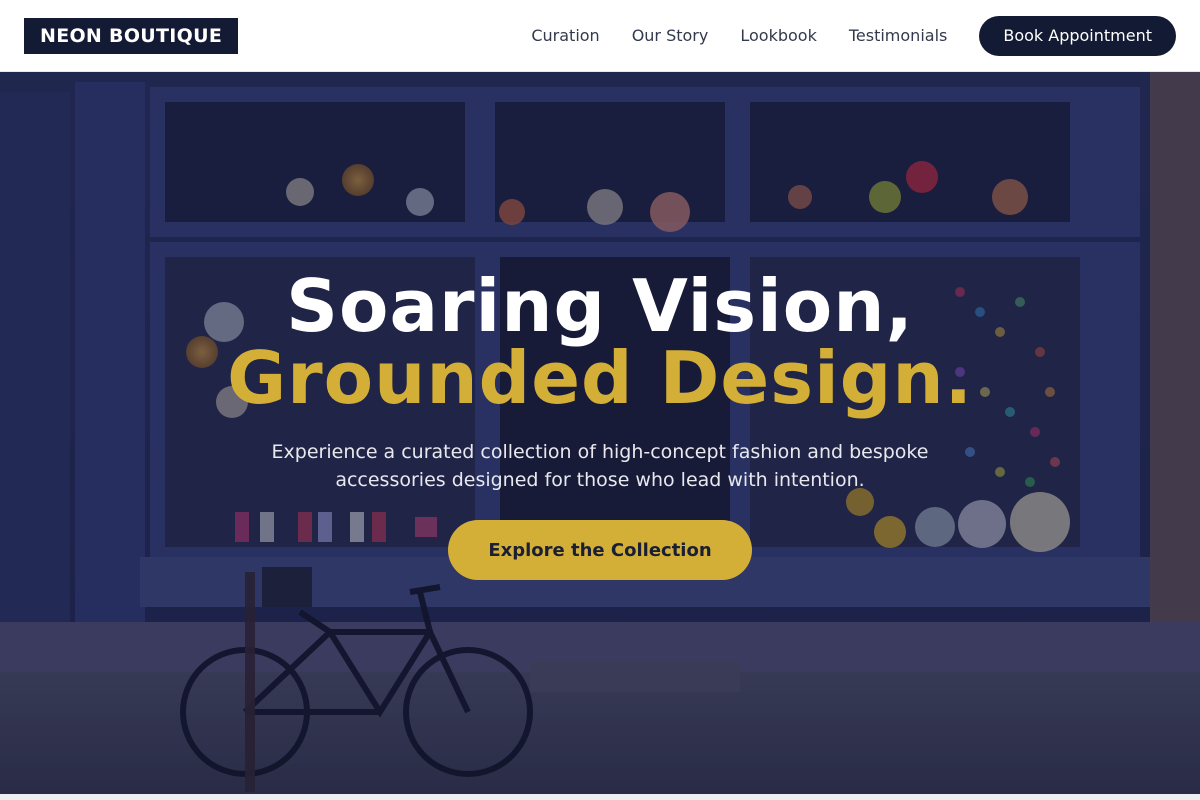 This screenshot has height=800, width=1200. Describe the element at coordinates (600, 797) in the screenshot. I see `section-divider` at that location.